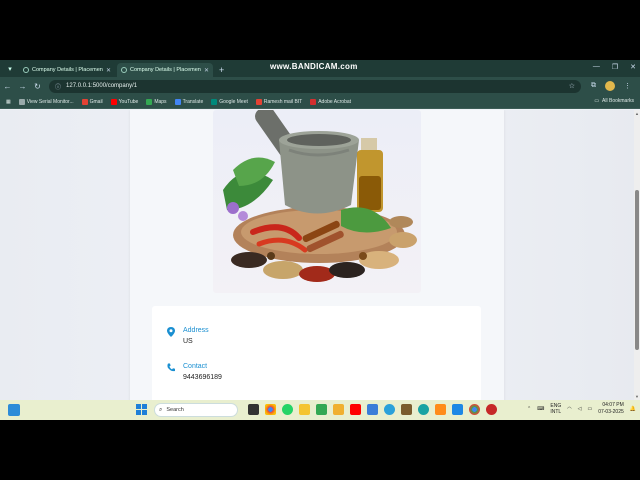  What do you see at coordinates (161, 409) in the screenshot?
I see `search-icon: ⌕` at bounding box center [161, 409].